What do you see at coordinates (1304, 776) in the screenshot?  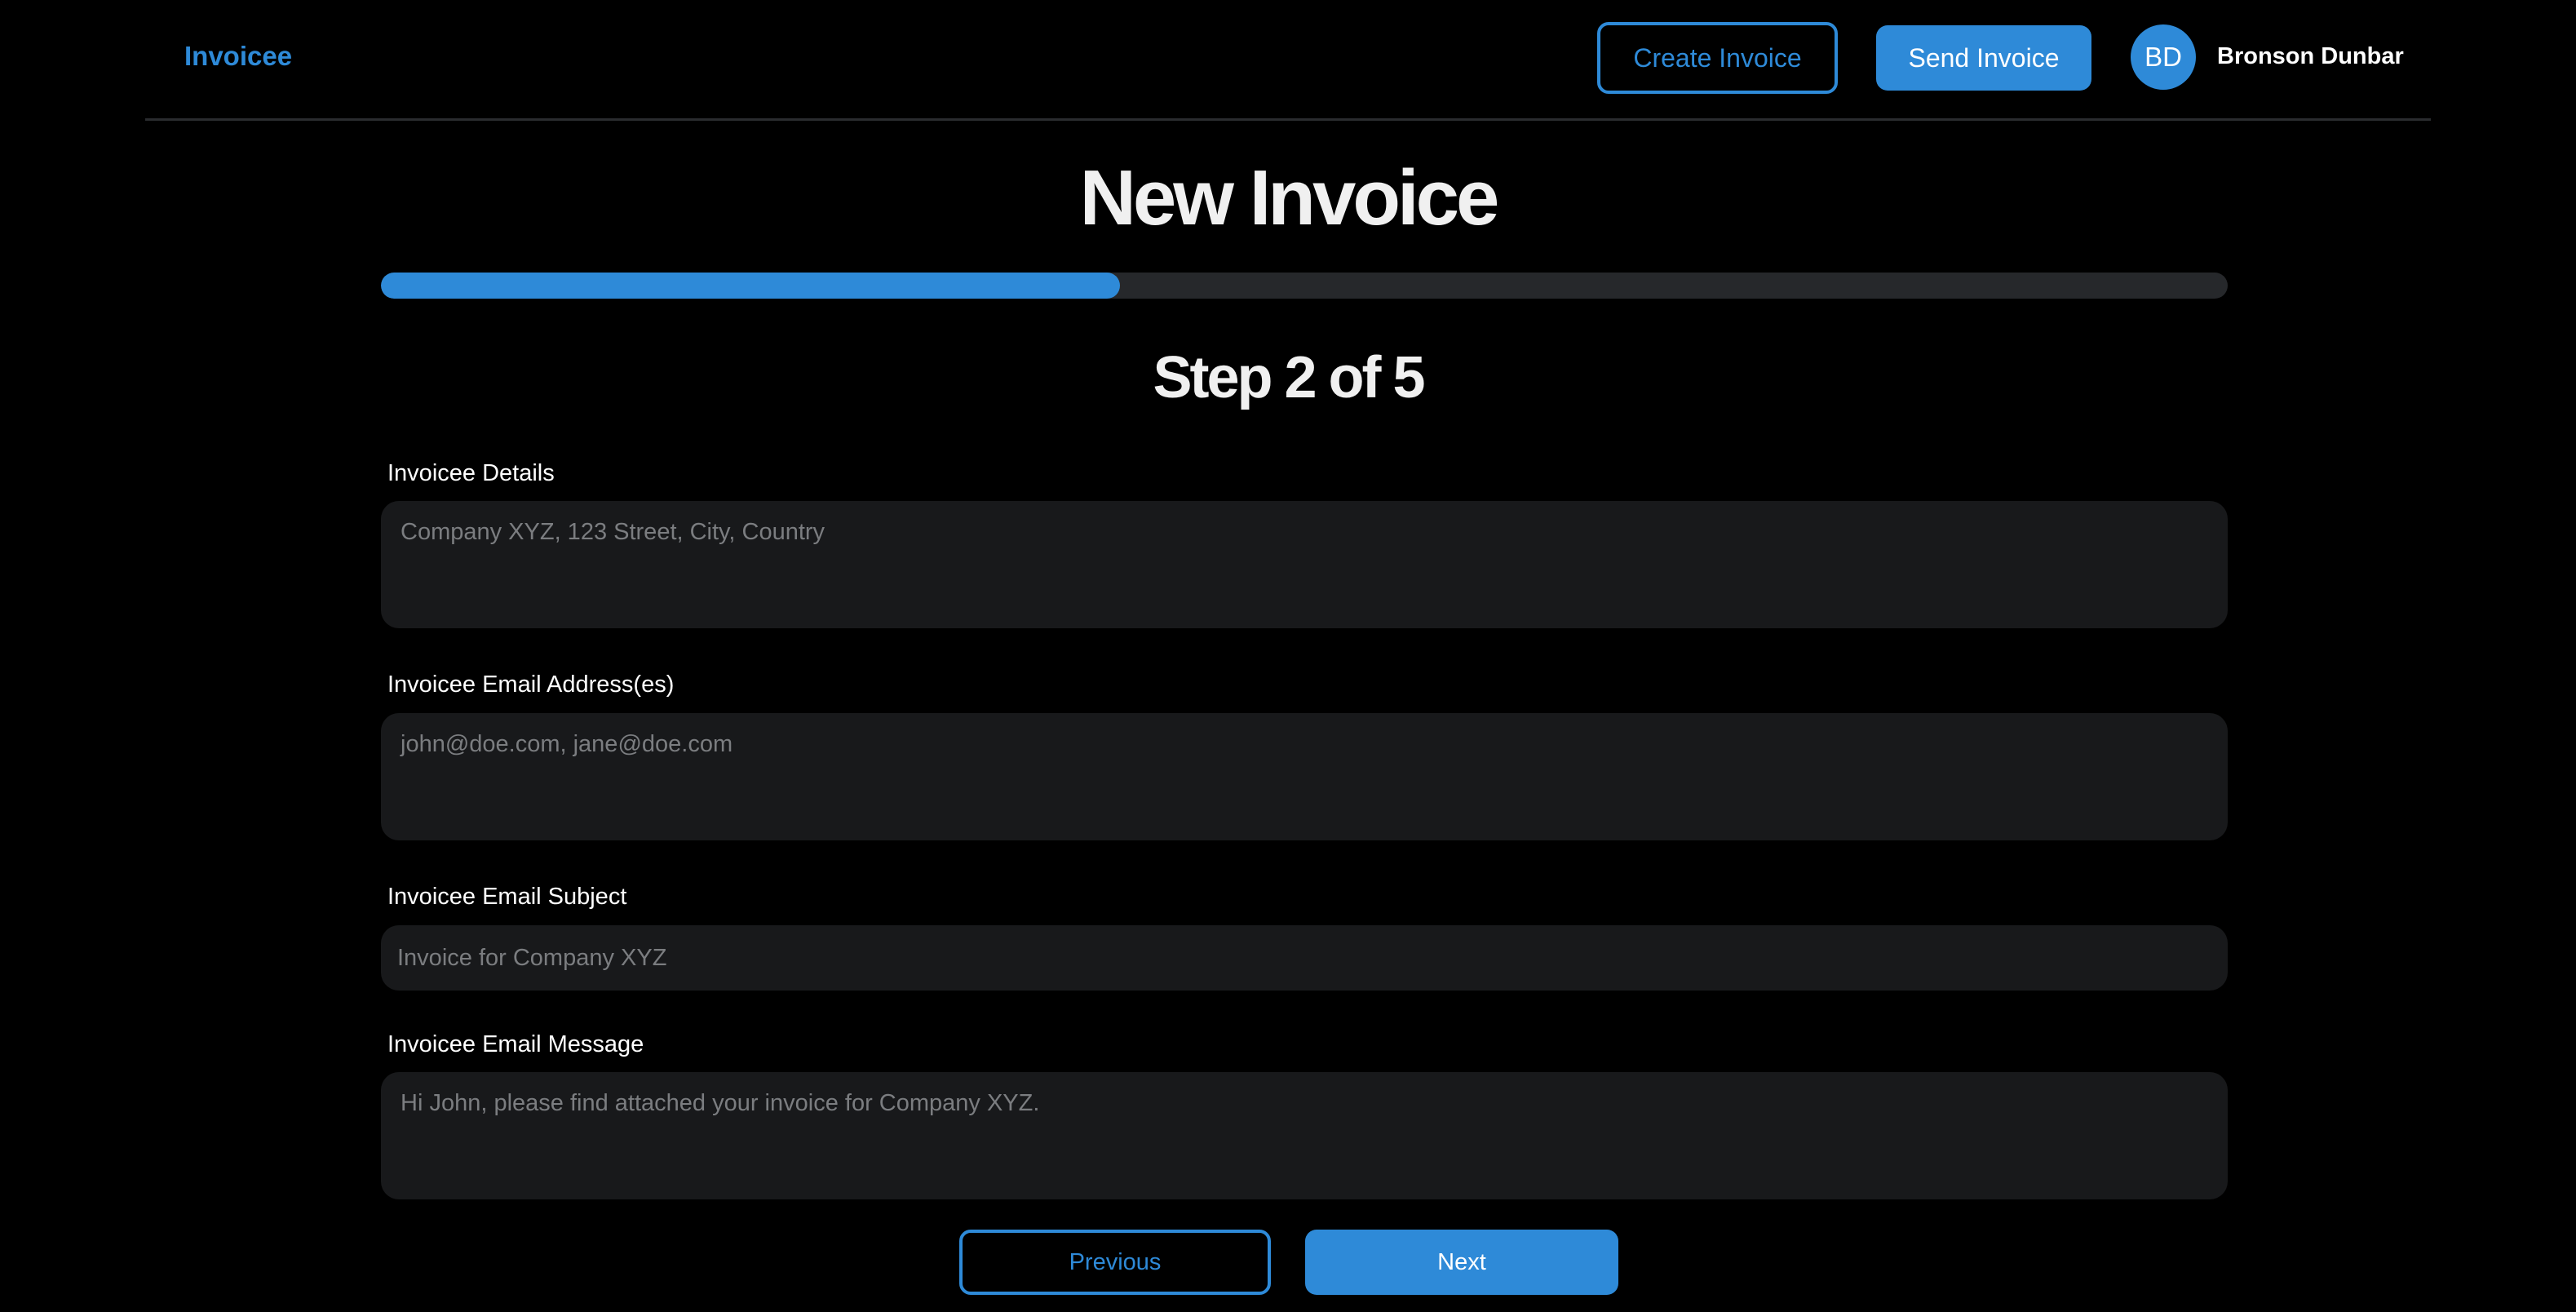 I see `invoicee-email-field` at bounding box center [1304, 776].